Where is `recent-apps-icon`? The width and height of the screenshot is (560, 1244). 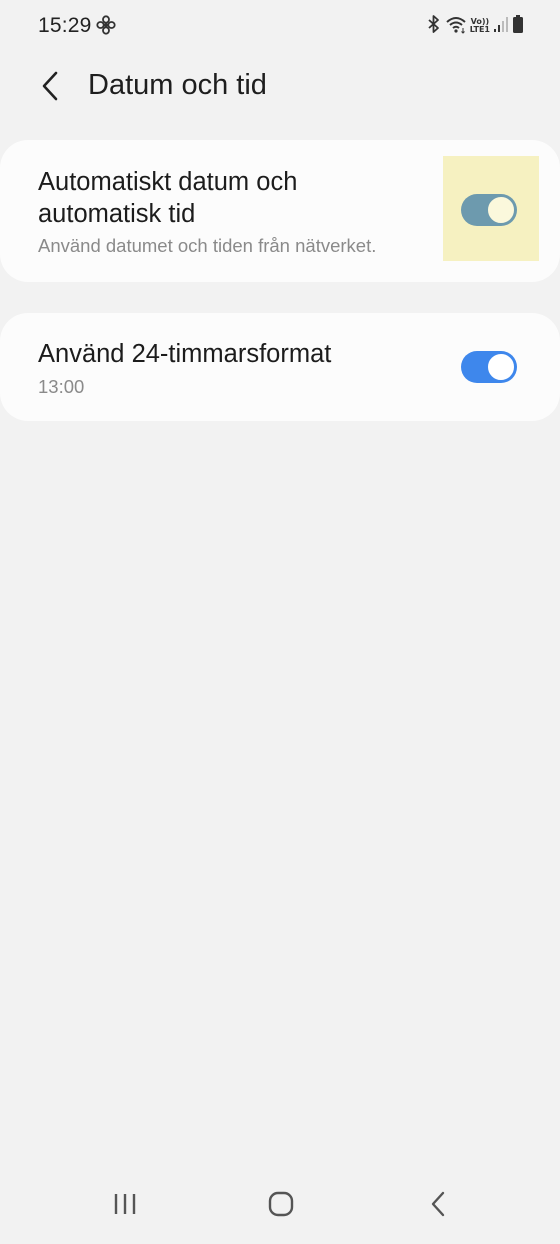
recent-apps-icon is located at coordinates (125, 1204).